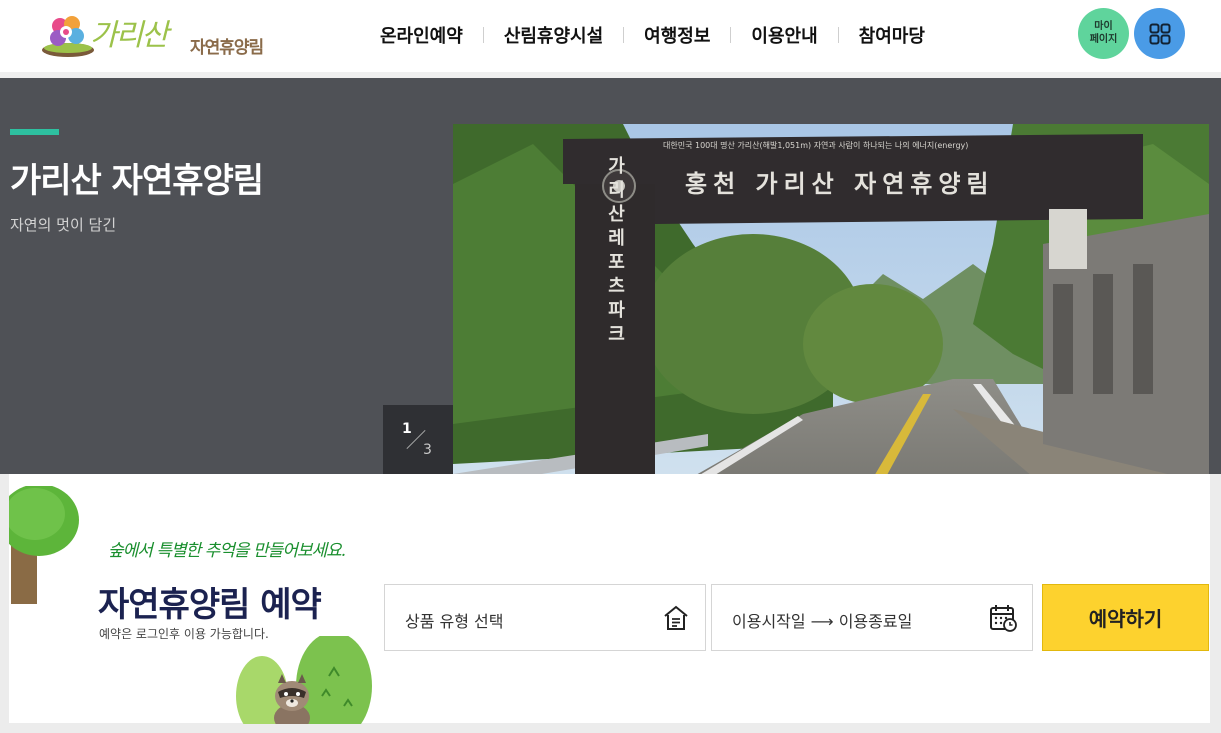 Image resolution: width=1221 pixels, height=733 pixels. I want to click on raccoon-tree-illustration, so click(304, 680).